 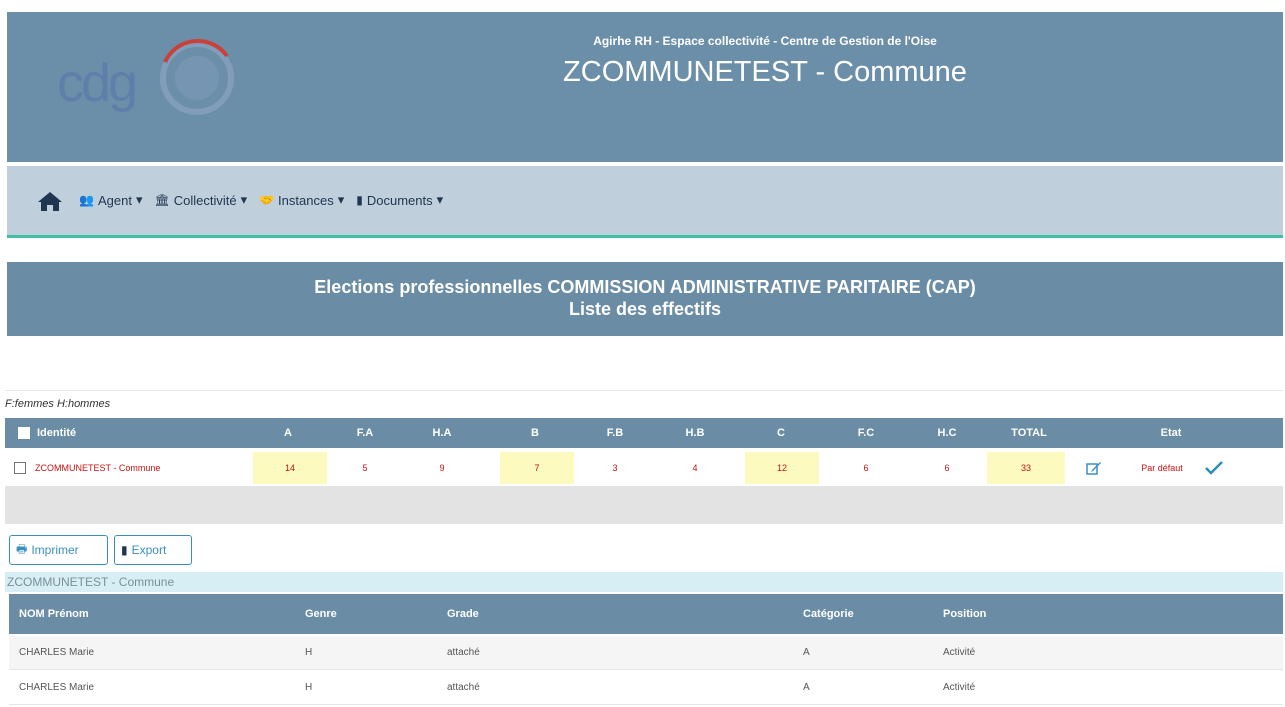 What do you see at coordinates (645, 309) in the screenshot?
I see `banner-subtitle: Liste des effectifs` at bounding box center [645, 309].